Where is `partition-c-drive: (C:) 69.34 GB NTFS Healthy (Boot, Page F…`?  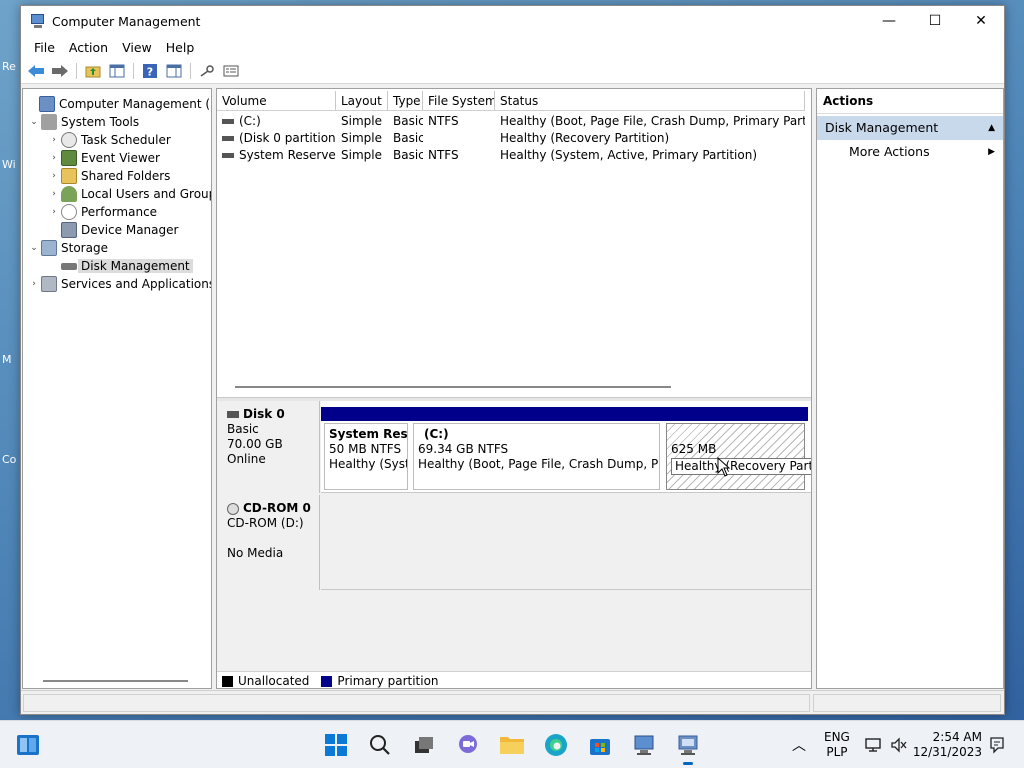
partition-c-drive: (C:) 69.34 GB NTFS Healthy (Boot, Page F… is located at coordinates (536, 450).